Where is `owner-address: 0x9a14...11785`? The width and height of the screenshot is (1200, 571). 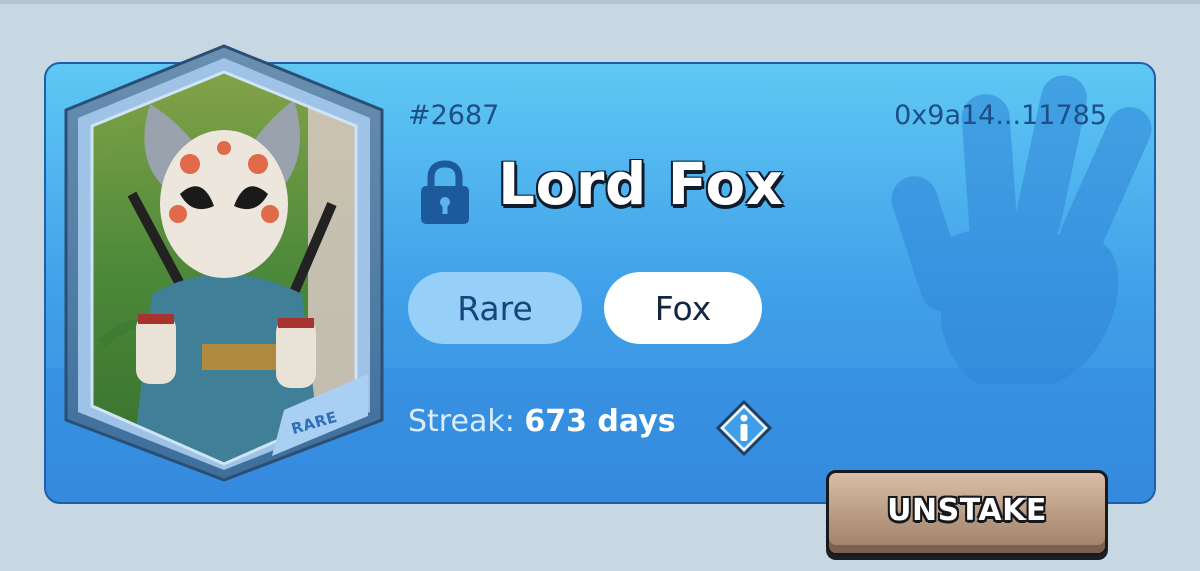
owner-address: 0x9a14...11785 is located at coordinates (1000, 115).